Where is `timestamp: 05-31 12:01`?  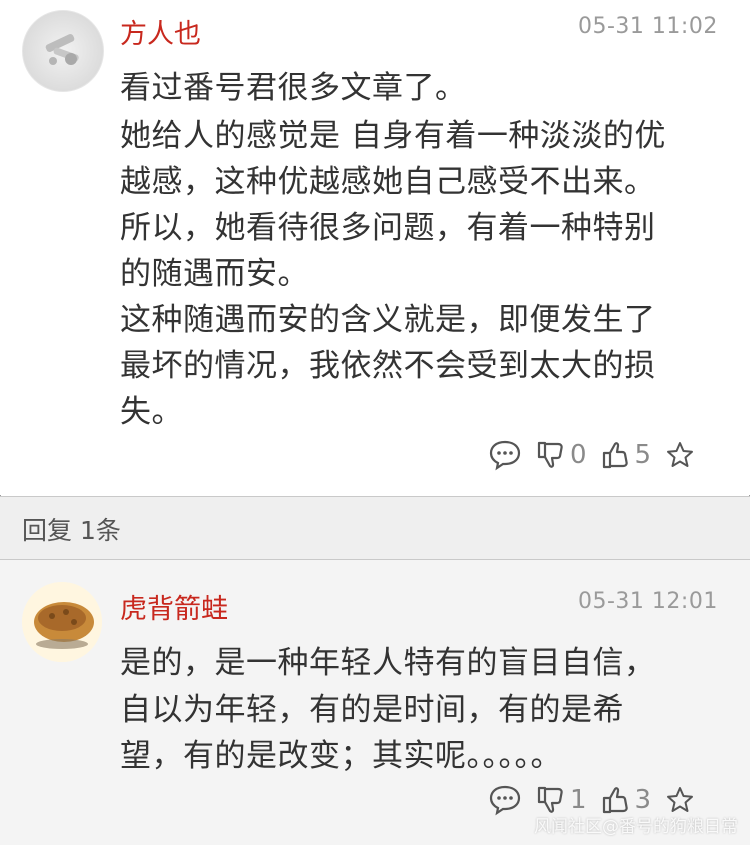
timestamp: 05-31 12:01 is located at coordinates (648, 601).